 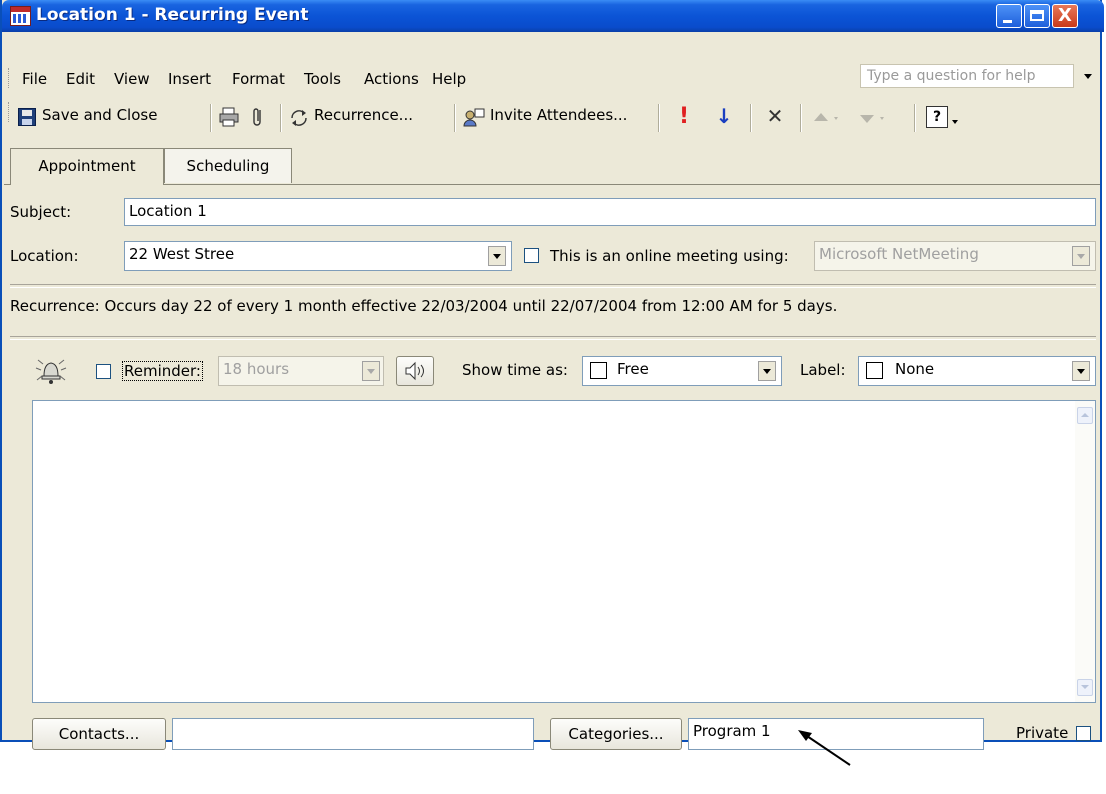 I want to click on close-button: X, so click(x=1065, y=16).